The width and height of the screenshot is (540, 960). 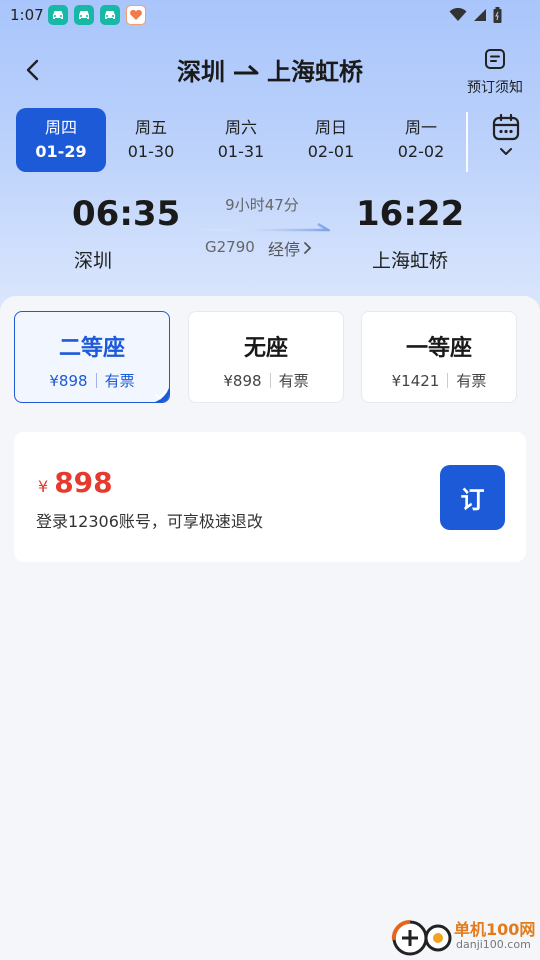 What do you see at coordinates (467, 142) in the screenshot?
I see `date-tab-divider` at bounding box center [467, 142].